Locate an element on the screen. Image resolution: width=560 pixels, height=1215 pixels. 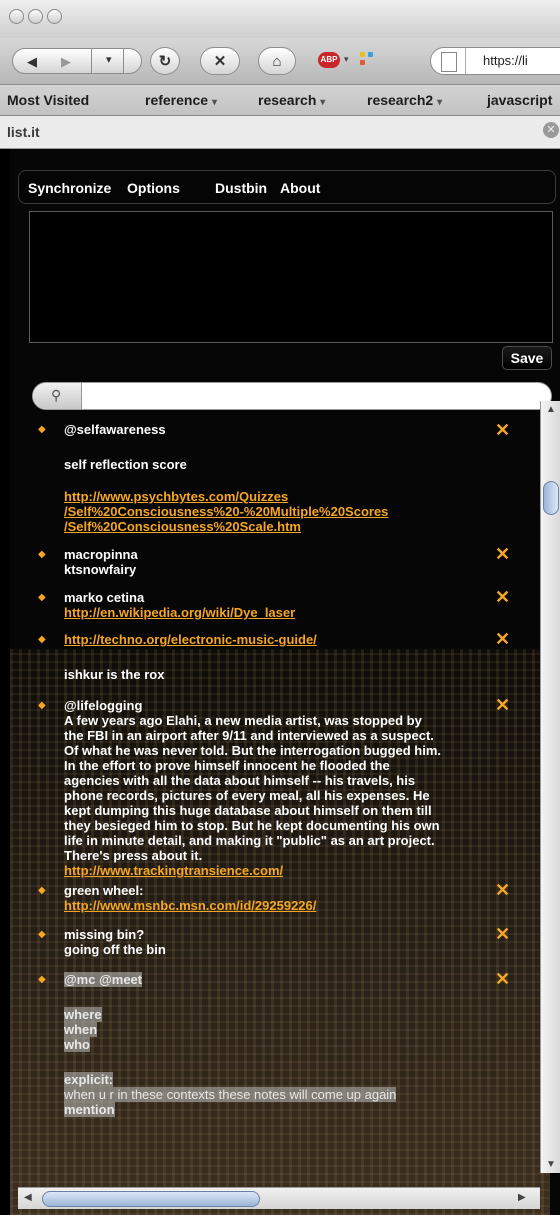
note-link: http://www.psychbytes.com/Quizzes is located at coordinates (176, 496).